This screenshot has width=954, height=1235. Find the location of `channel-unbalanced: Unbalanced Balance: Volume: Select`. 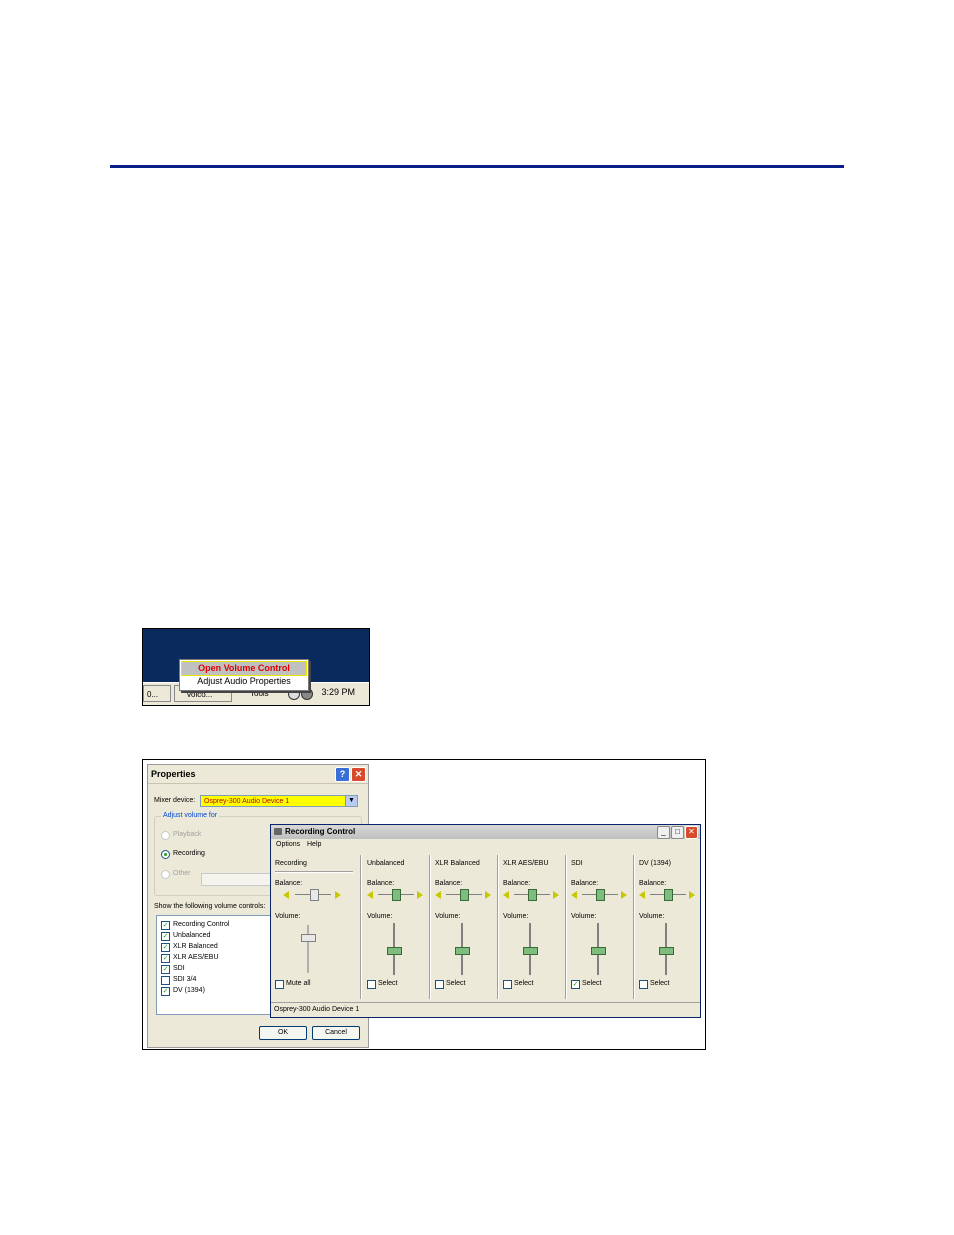

channel-unbalanced: Unbalanced Balance: Volume: Select is located at coordinates (397, 926).